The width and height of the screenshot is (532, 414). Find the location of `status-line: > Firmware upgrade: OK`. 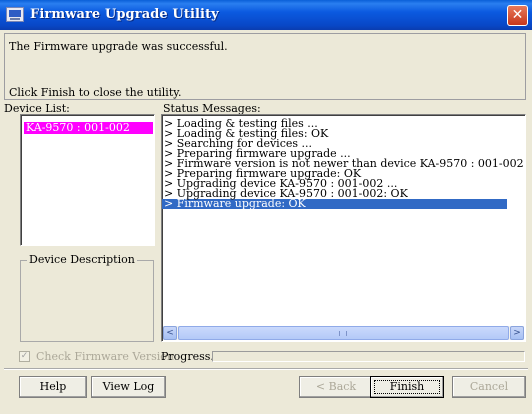

status-line: > Firmware upgrade: OK is located at coordinates (334, 203).